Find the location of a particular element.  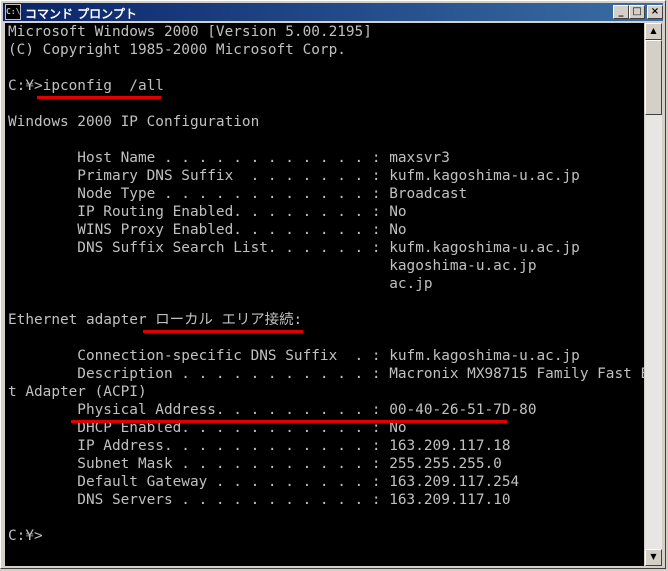

window-title: コマンド プロンプト is located at coordinates (81, 14).